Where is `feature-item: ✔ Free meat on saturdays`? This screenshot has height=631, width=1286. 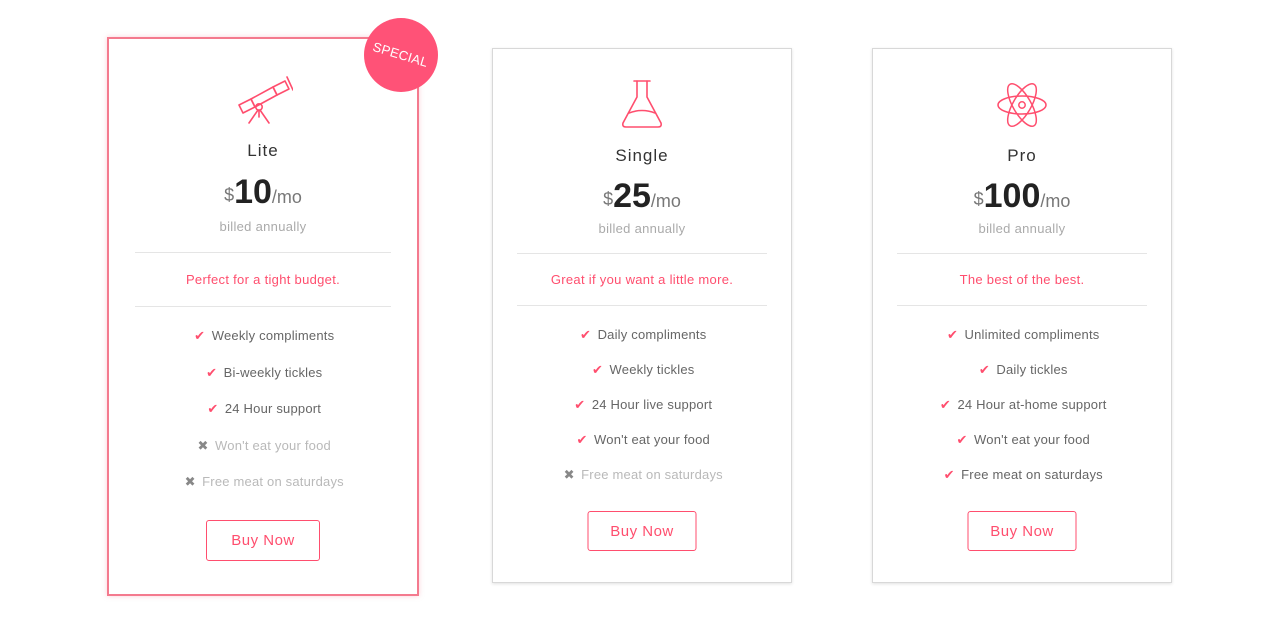
feature-item: ✔ Free meat on saturdays is located at coordinates (1022, 484).